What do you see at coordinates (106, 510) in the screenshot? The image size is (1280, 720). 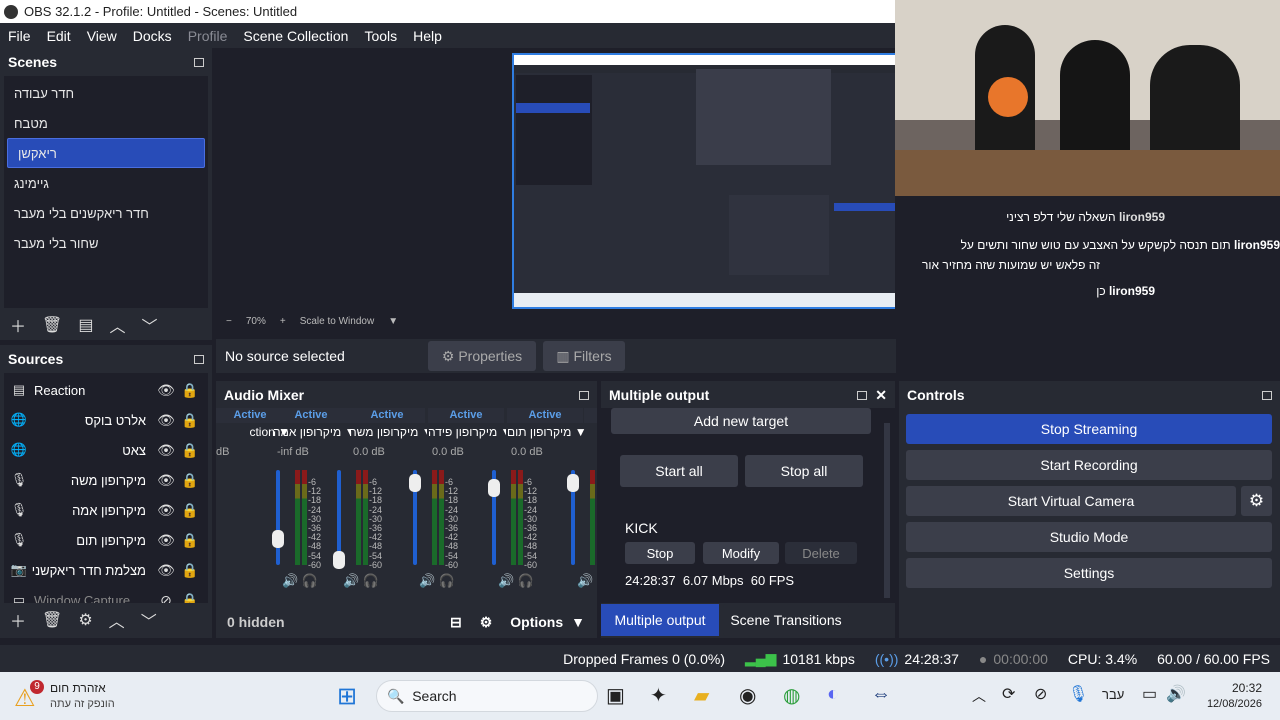 I see `source-item: 🎙 מיקרופון אמה 👁 🔒` at bounding box center [106, 510].